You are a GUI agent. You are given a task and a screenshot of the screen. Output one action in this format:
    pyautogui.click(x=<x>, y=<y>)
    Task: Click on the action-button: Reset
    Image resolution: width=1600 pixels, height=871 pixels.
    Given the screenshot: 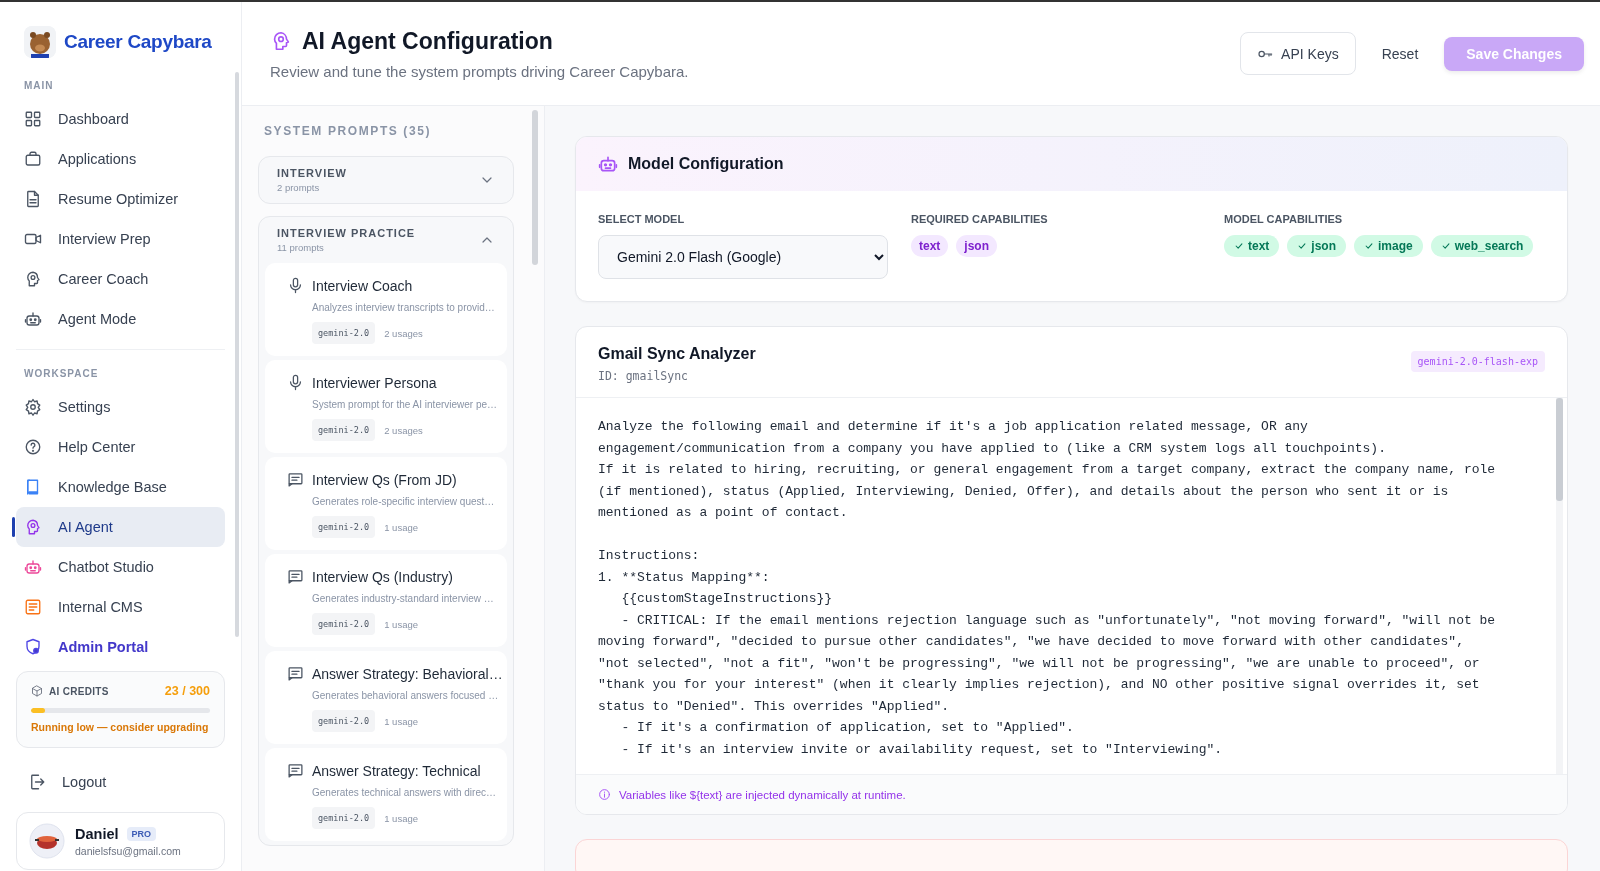 What is the action you would take?
    pyautogui.click(x=1400, y=53)
    